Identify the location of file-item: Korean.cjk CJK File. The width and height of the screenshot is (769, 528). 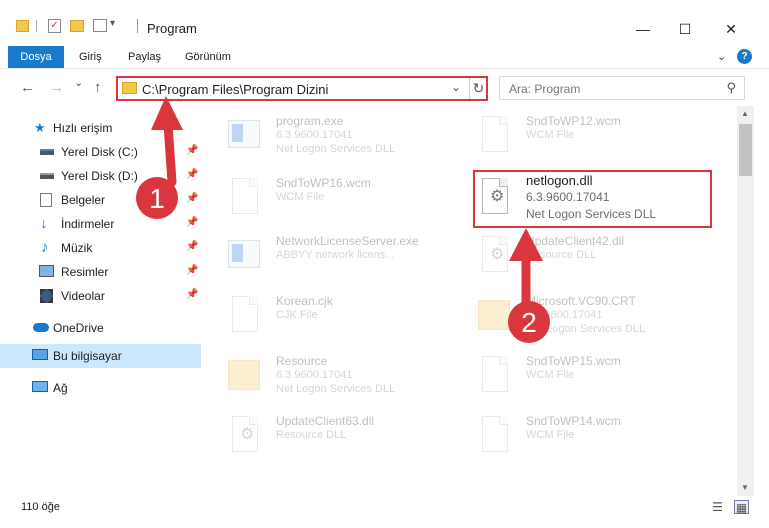
(329, 319).